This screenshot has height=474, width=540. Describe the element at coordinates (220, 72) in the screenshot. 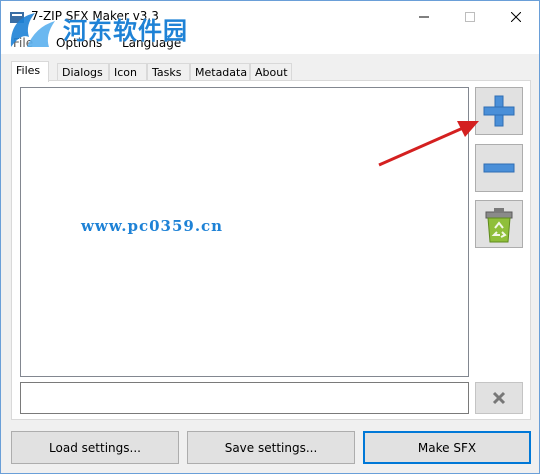

I see `tab-metadata: Metadata` at that location.